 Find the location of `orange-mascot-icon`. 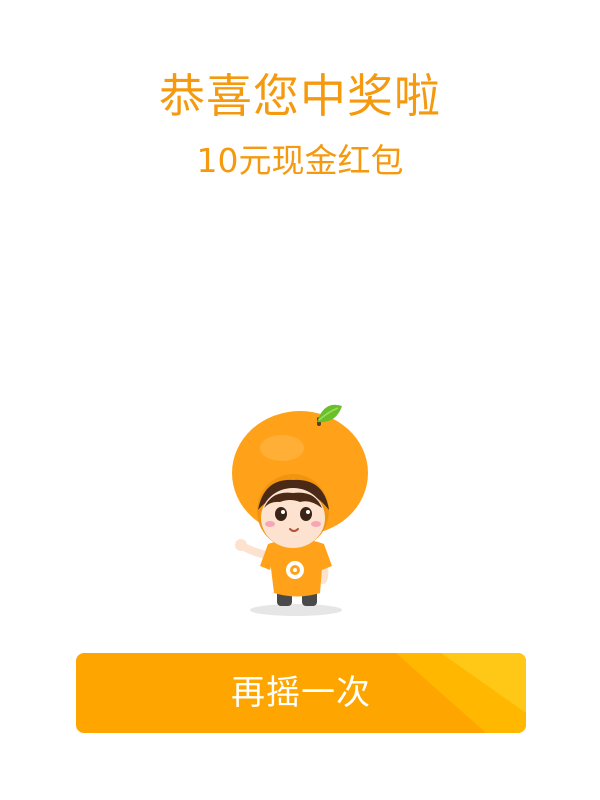

orange-mascot-icon is located at coordinates (300, 510).